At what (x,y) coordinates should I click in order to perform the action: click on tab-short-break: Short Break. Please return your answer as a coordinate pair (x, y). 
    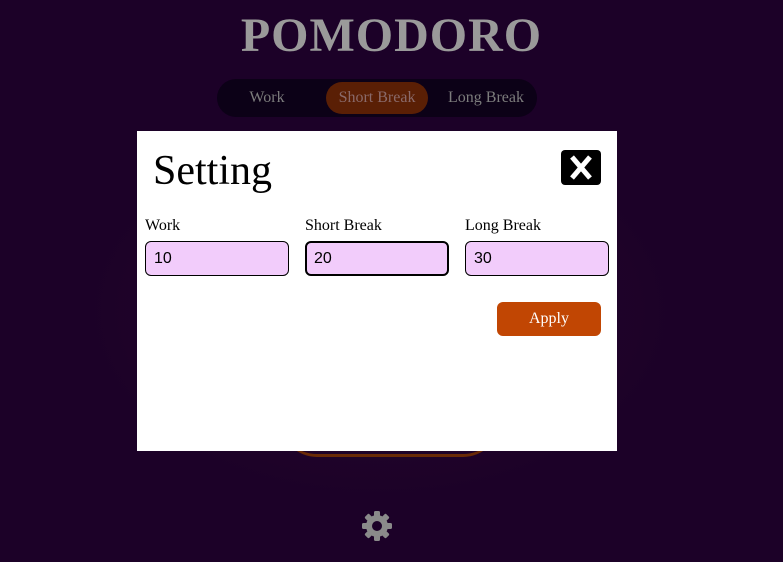
    Looking at the image, I should click on (377, 98).